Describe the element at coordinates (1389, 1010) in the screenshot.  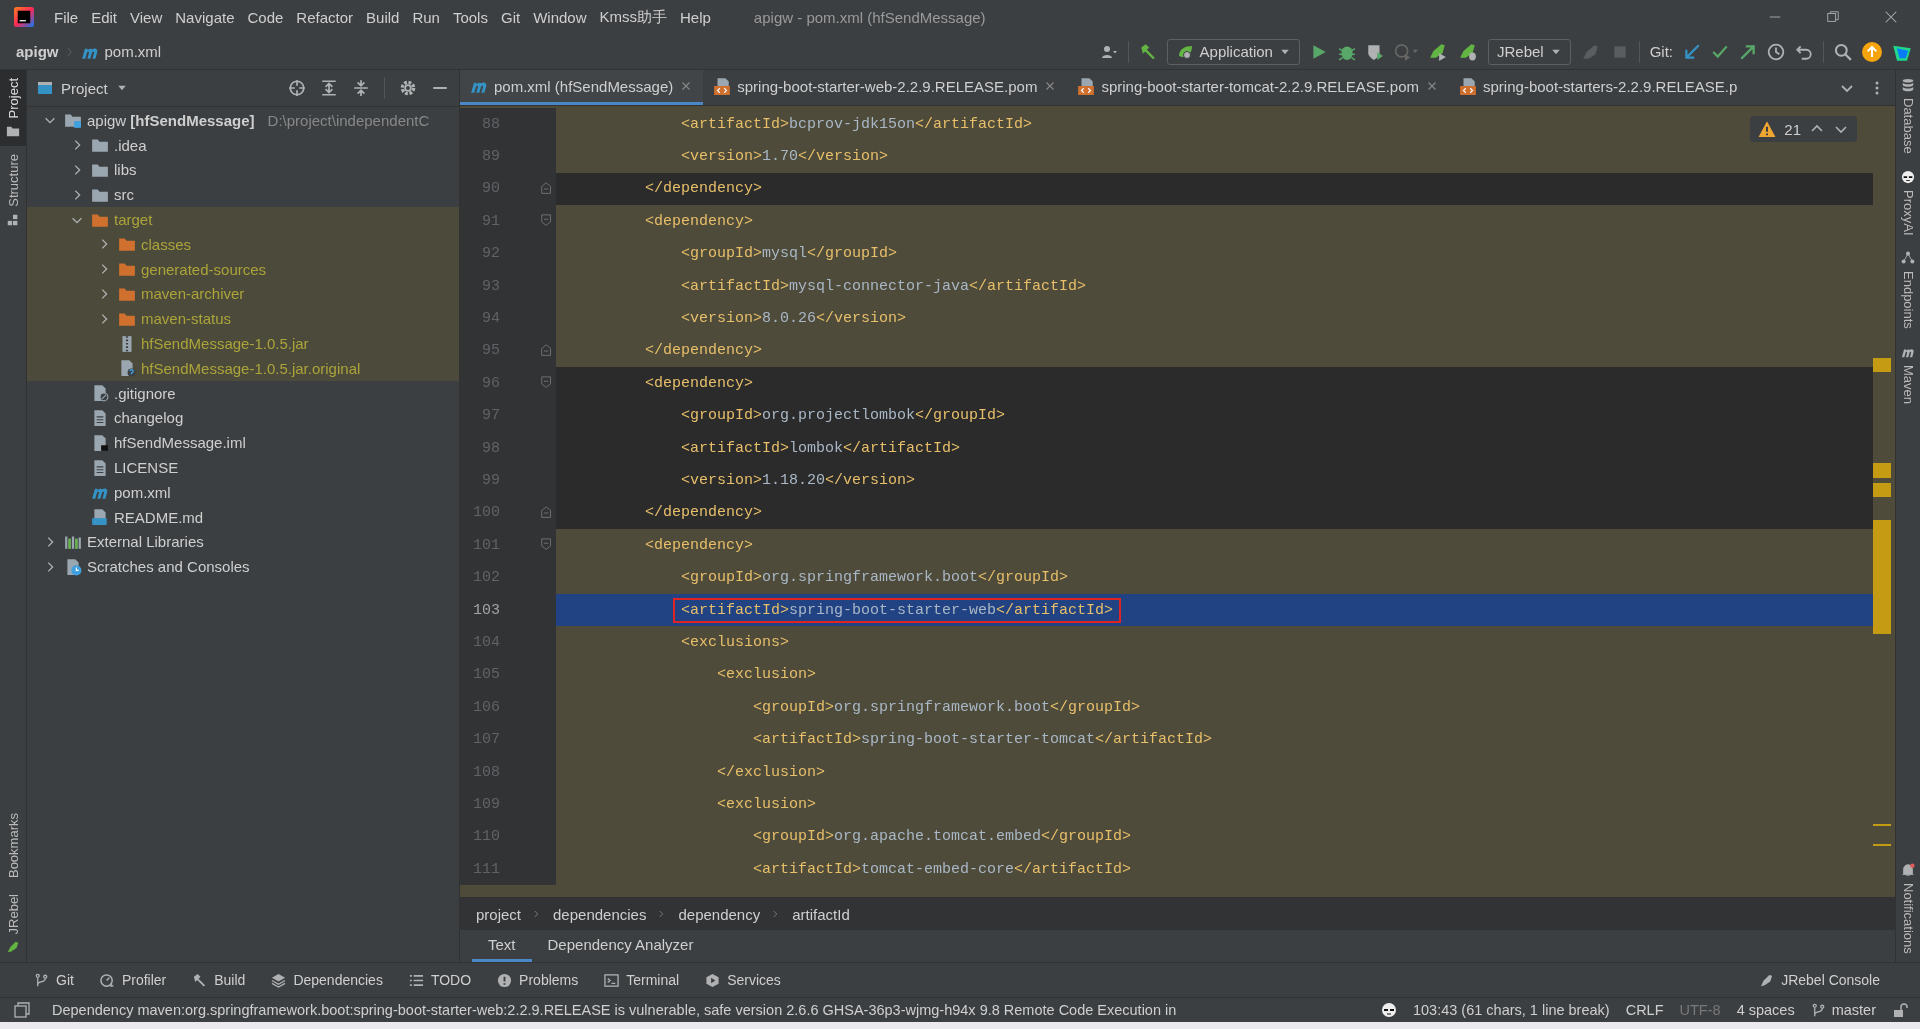
I see `mask-icon` at that location.